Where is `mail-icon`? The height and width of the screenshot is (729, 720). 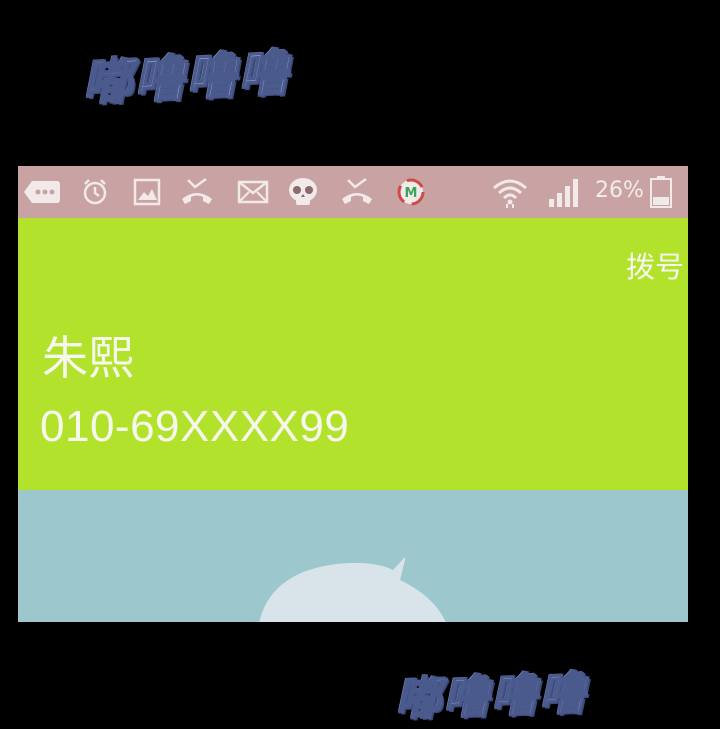
mail-icon is located at coordinates (253, 192).